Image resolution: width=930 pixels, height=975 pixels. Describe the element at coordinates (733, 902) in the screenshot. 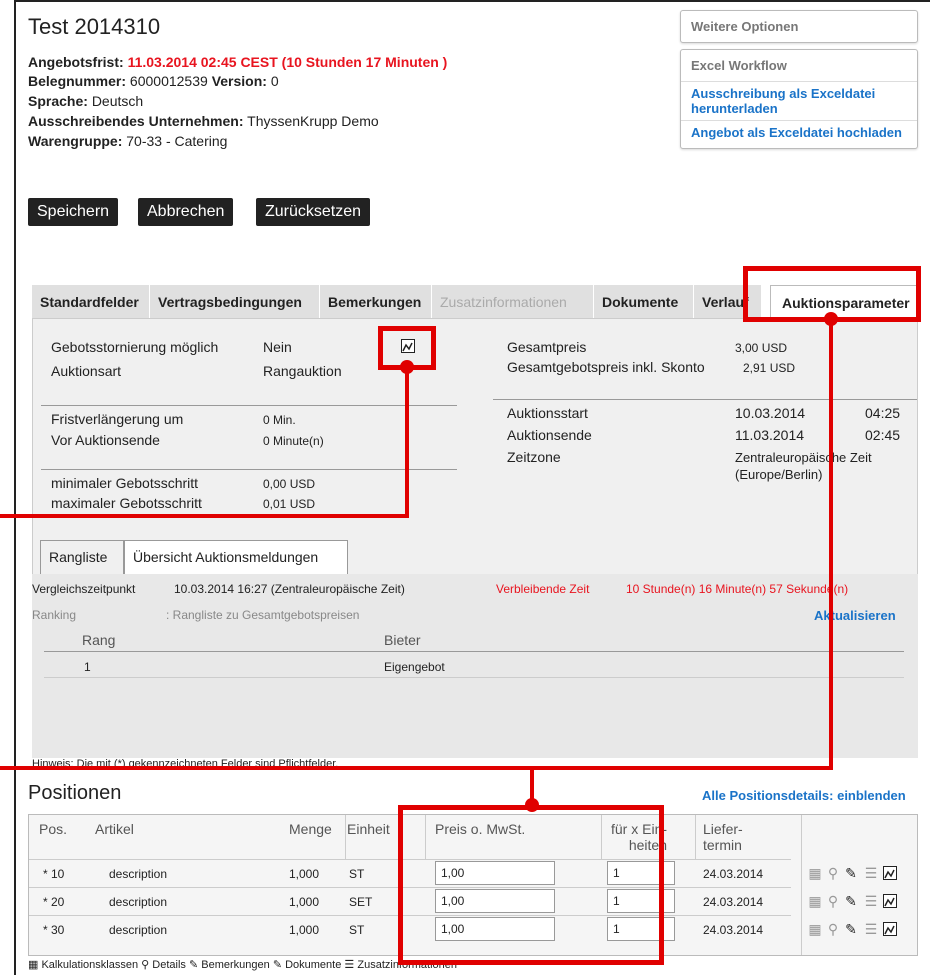

I see `delivery-cell: 24.03.2014` at that location.